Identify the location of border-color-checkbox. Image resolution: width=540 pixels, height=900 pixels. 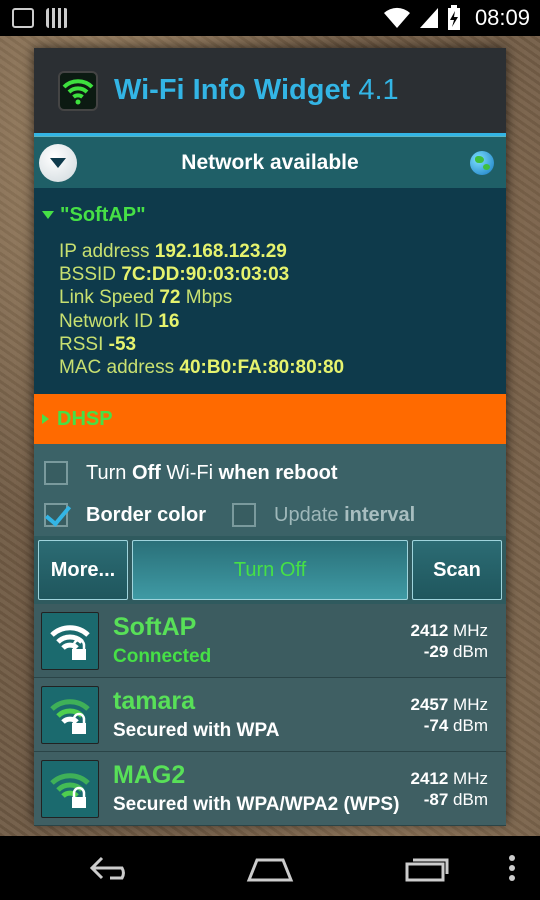
(56, 515).